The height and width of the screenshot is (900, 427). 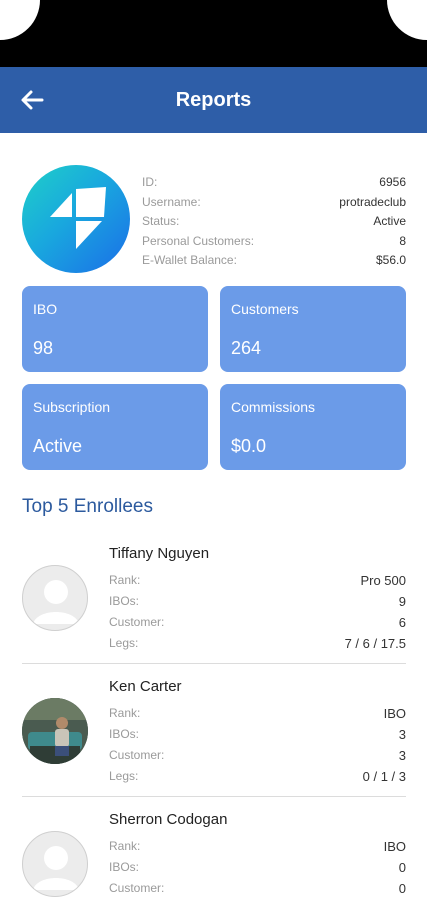 I want to click on detail-value: 6, so click(x=402, y=622).